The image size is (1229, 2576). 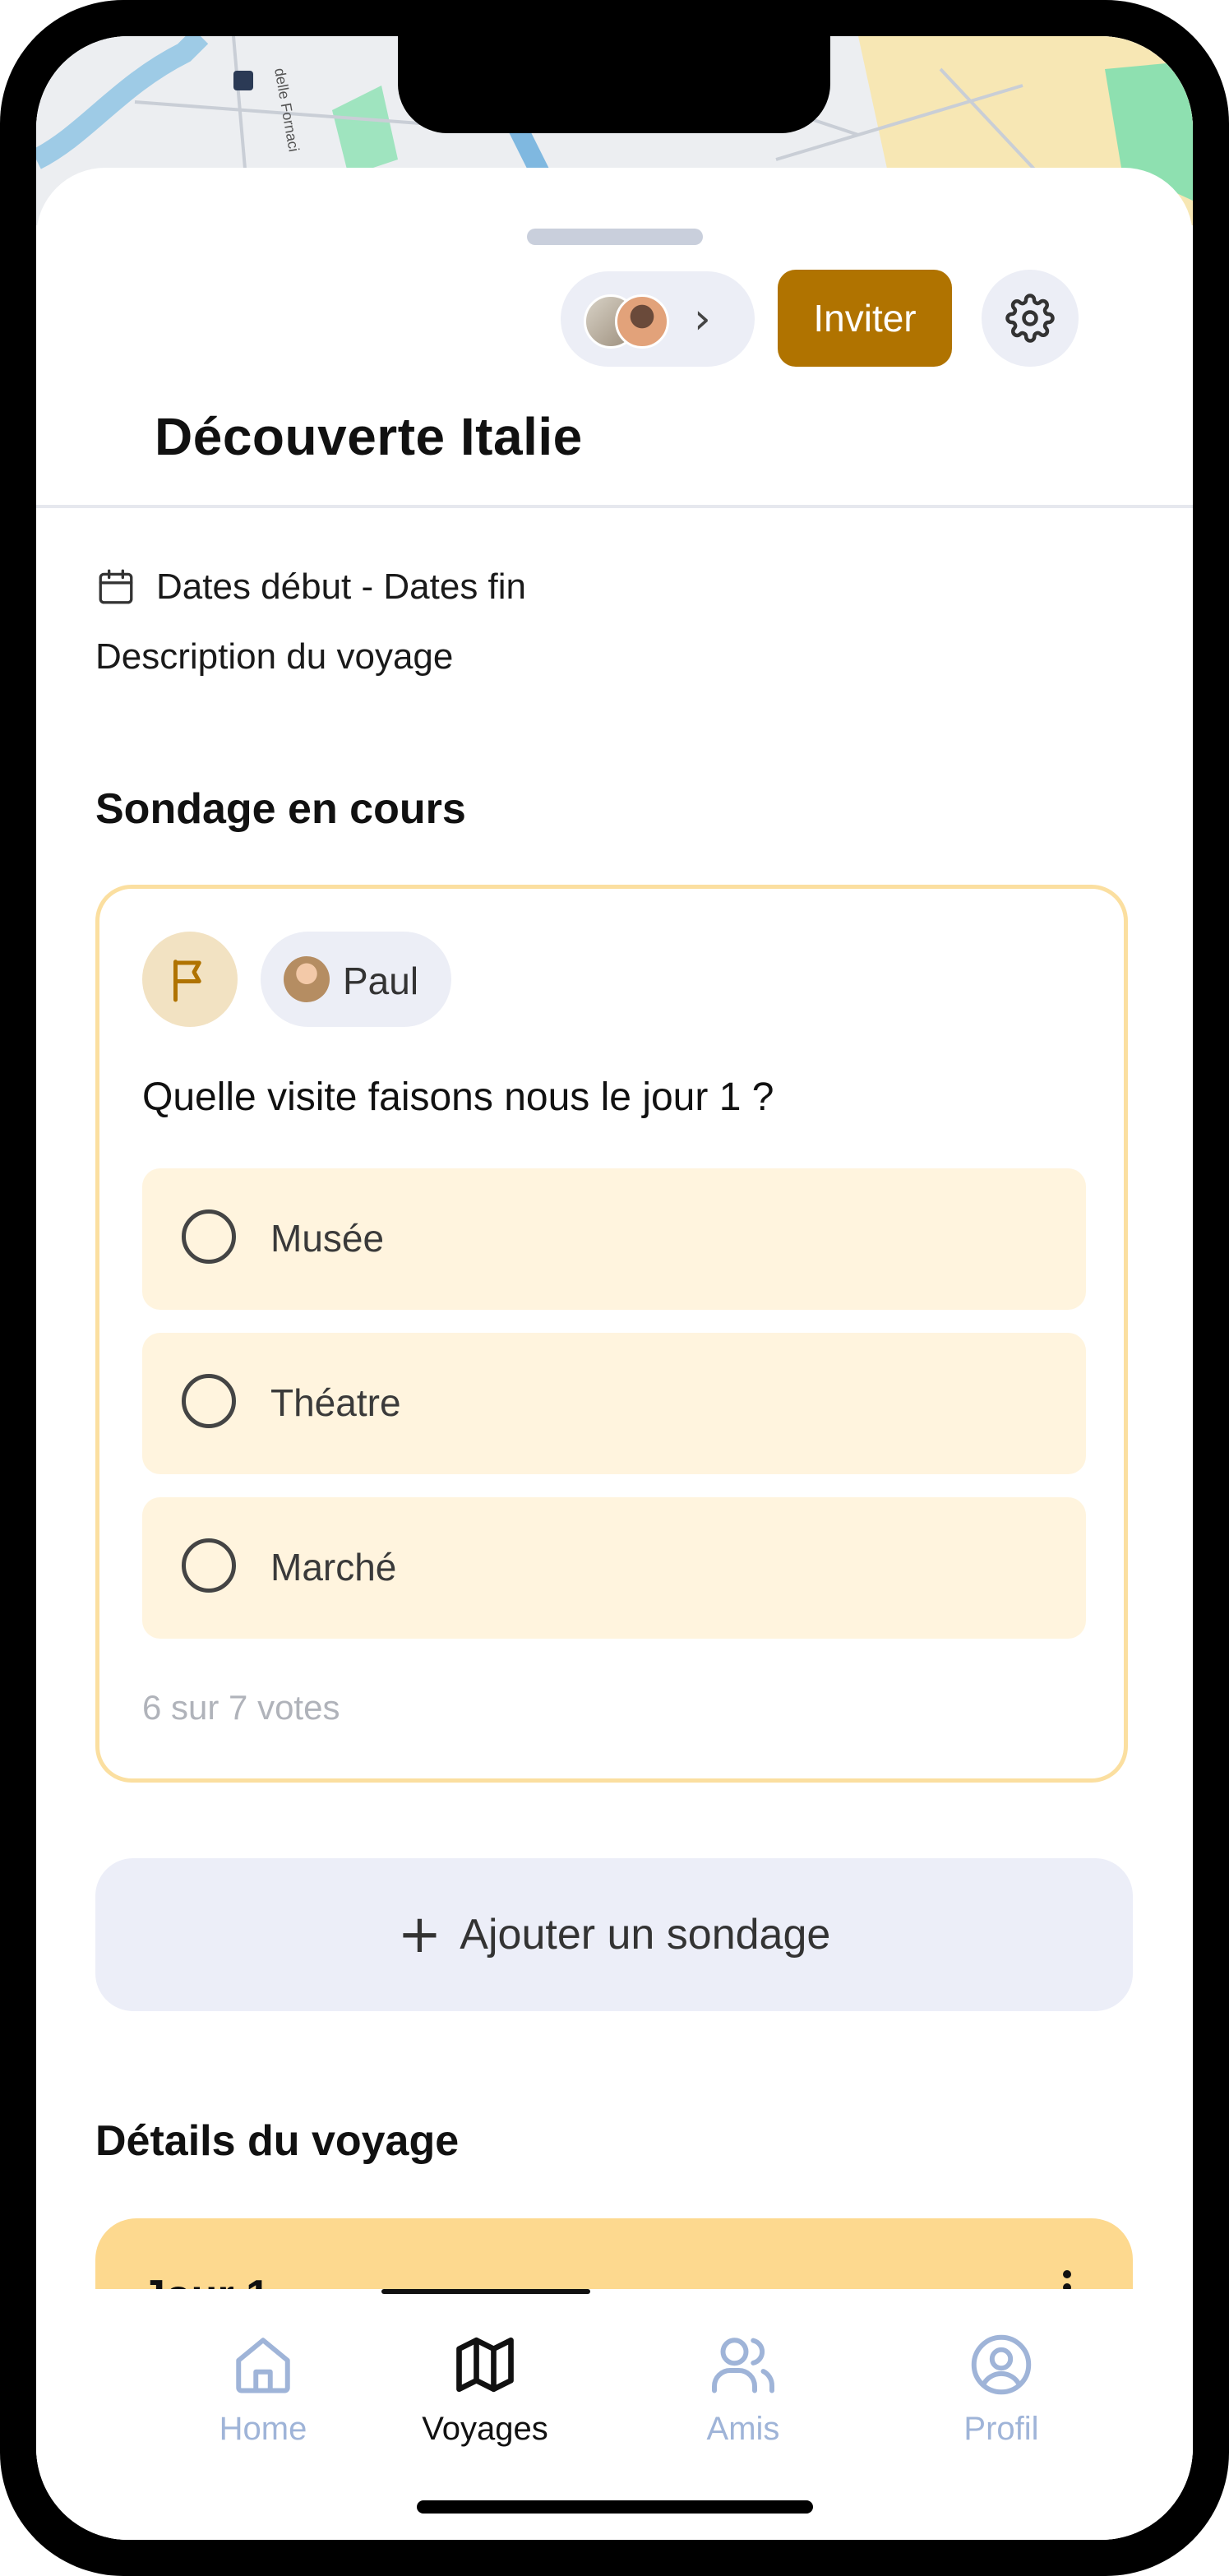 I want to click on active-tab-indicator, so click(x=486, y=2291).